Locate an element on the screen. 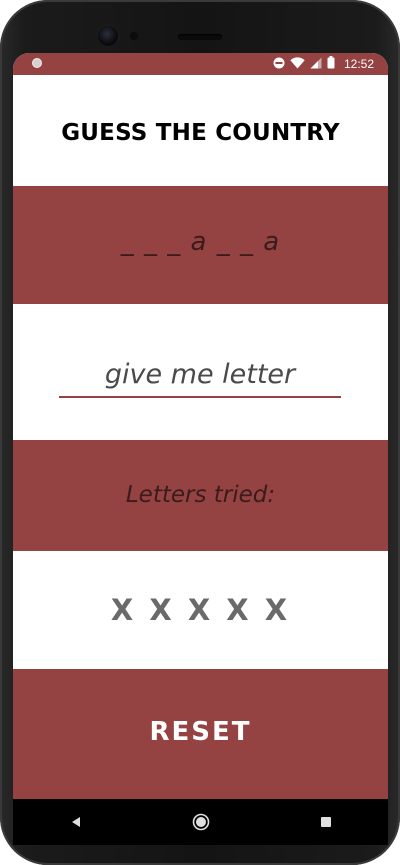 The width and height of the screenshot is (400, 865). tried-letters-band: X X X X X is located at coordinates (200, 610).